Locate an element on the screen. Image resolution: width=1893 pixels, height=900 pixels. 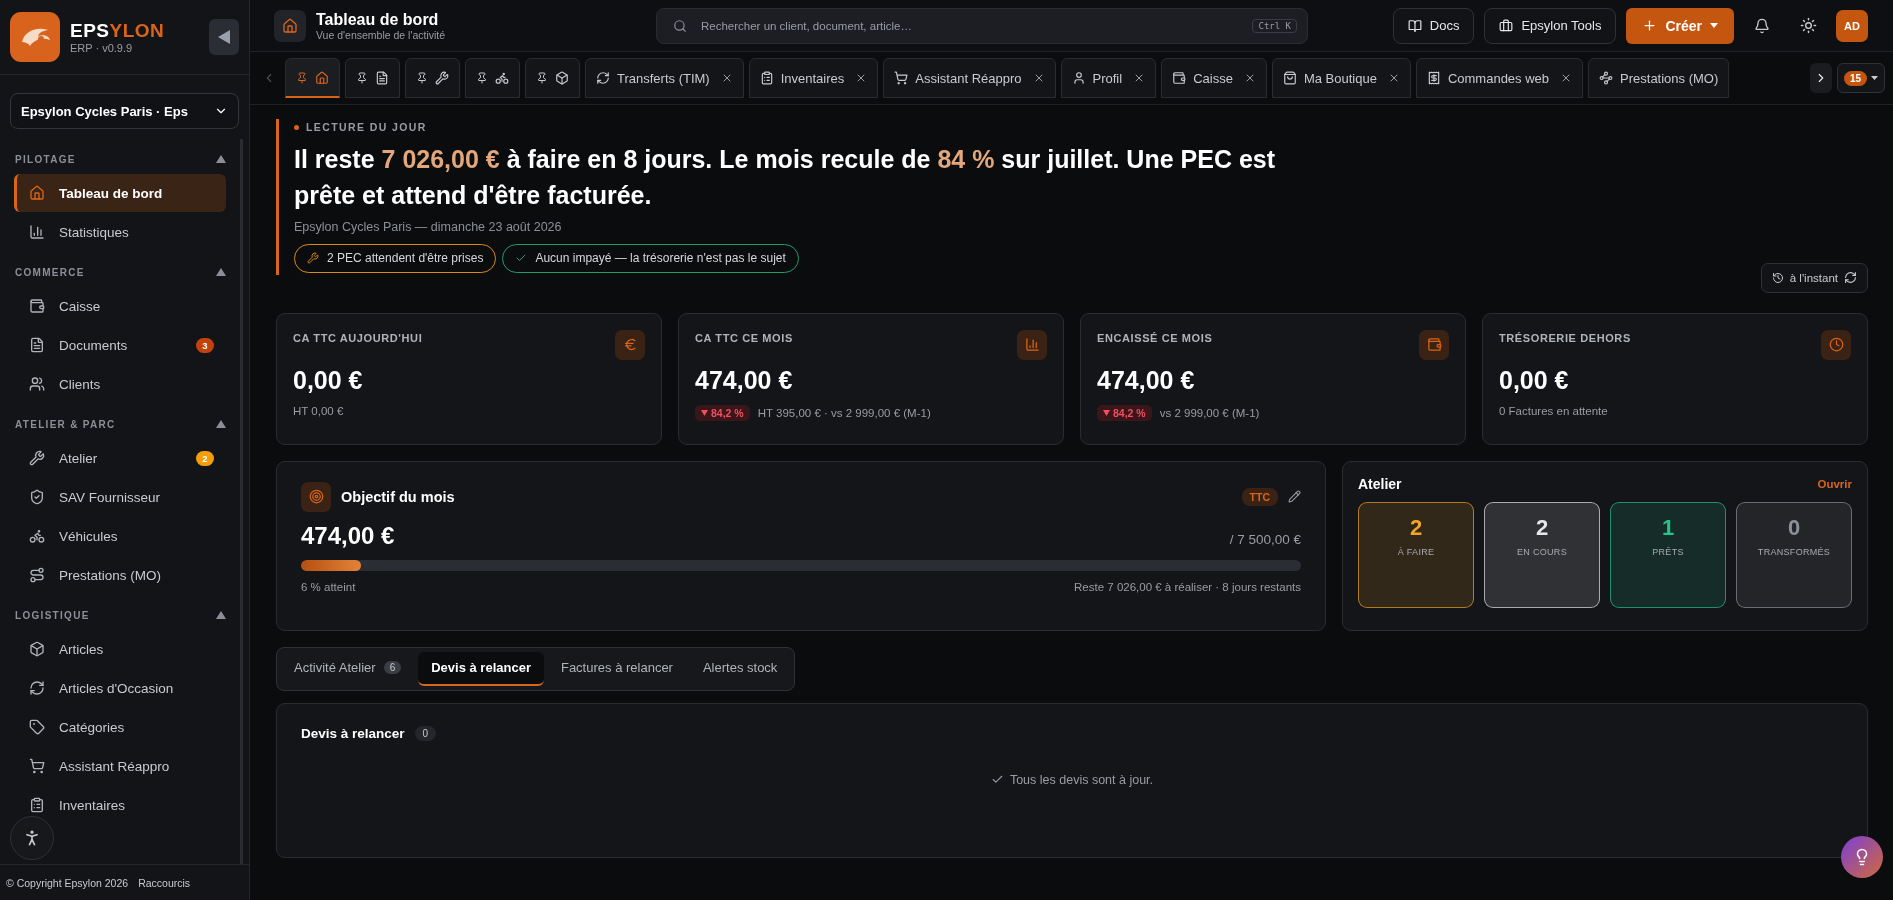
tab: Ma Boutique is located at coordinates (1341, 78).